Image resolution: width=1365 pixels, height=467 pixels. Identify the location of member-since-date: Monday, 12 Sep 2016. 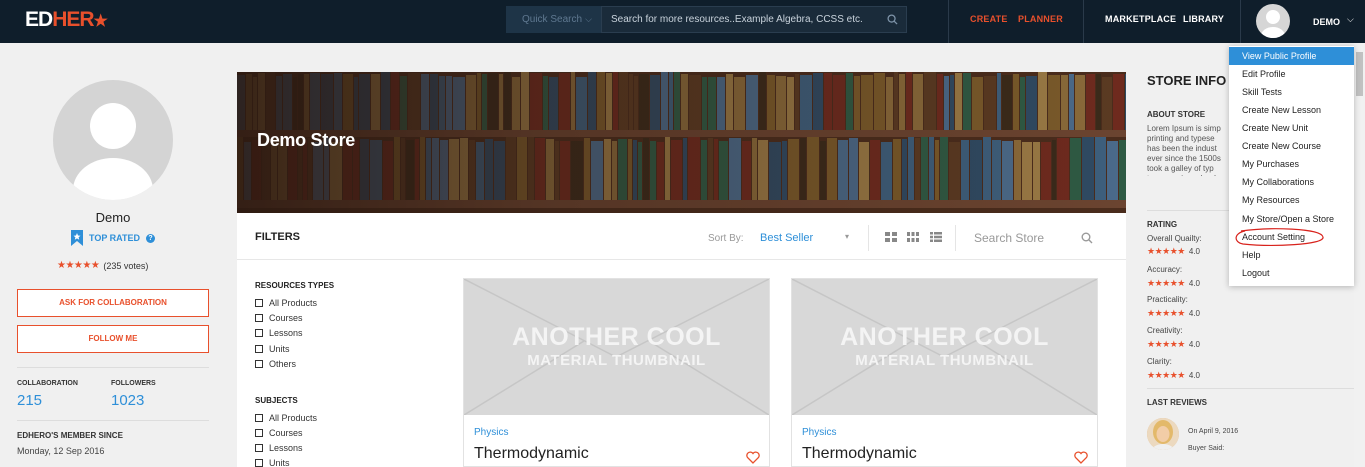
(61, 451).